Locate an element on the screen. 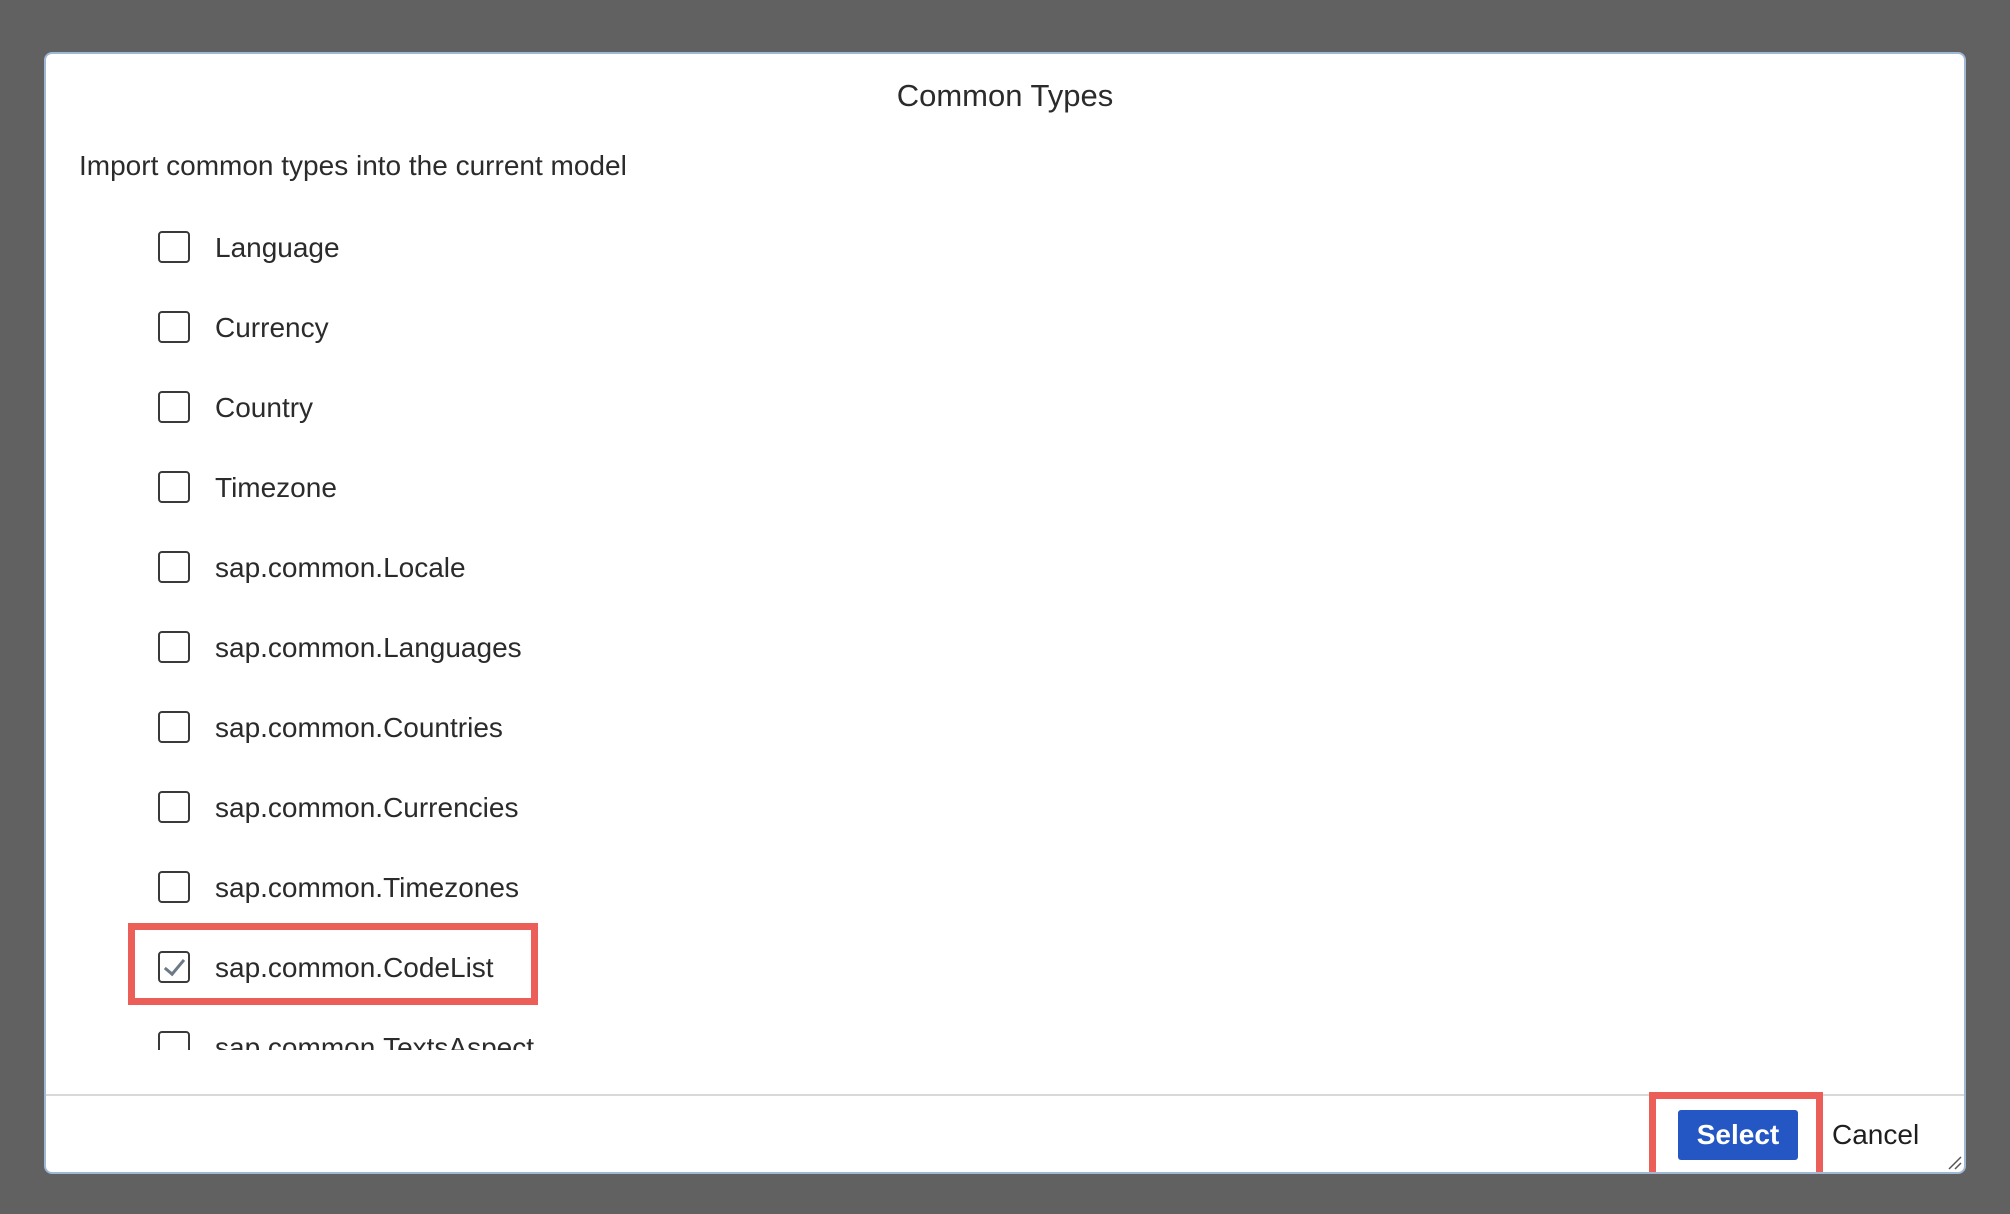 This screenshot has height=1214, width=2010. item-label: sap.common.TextsAspect is located at coordinates (375, 1041).